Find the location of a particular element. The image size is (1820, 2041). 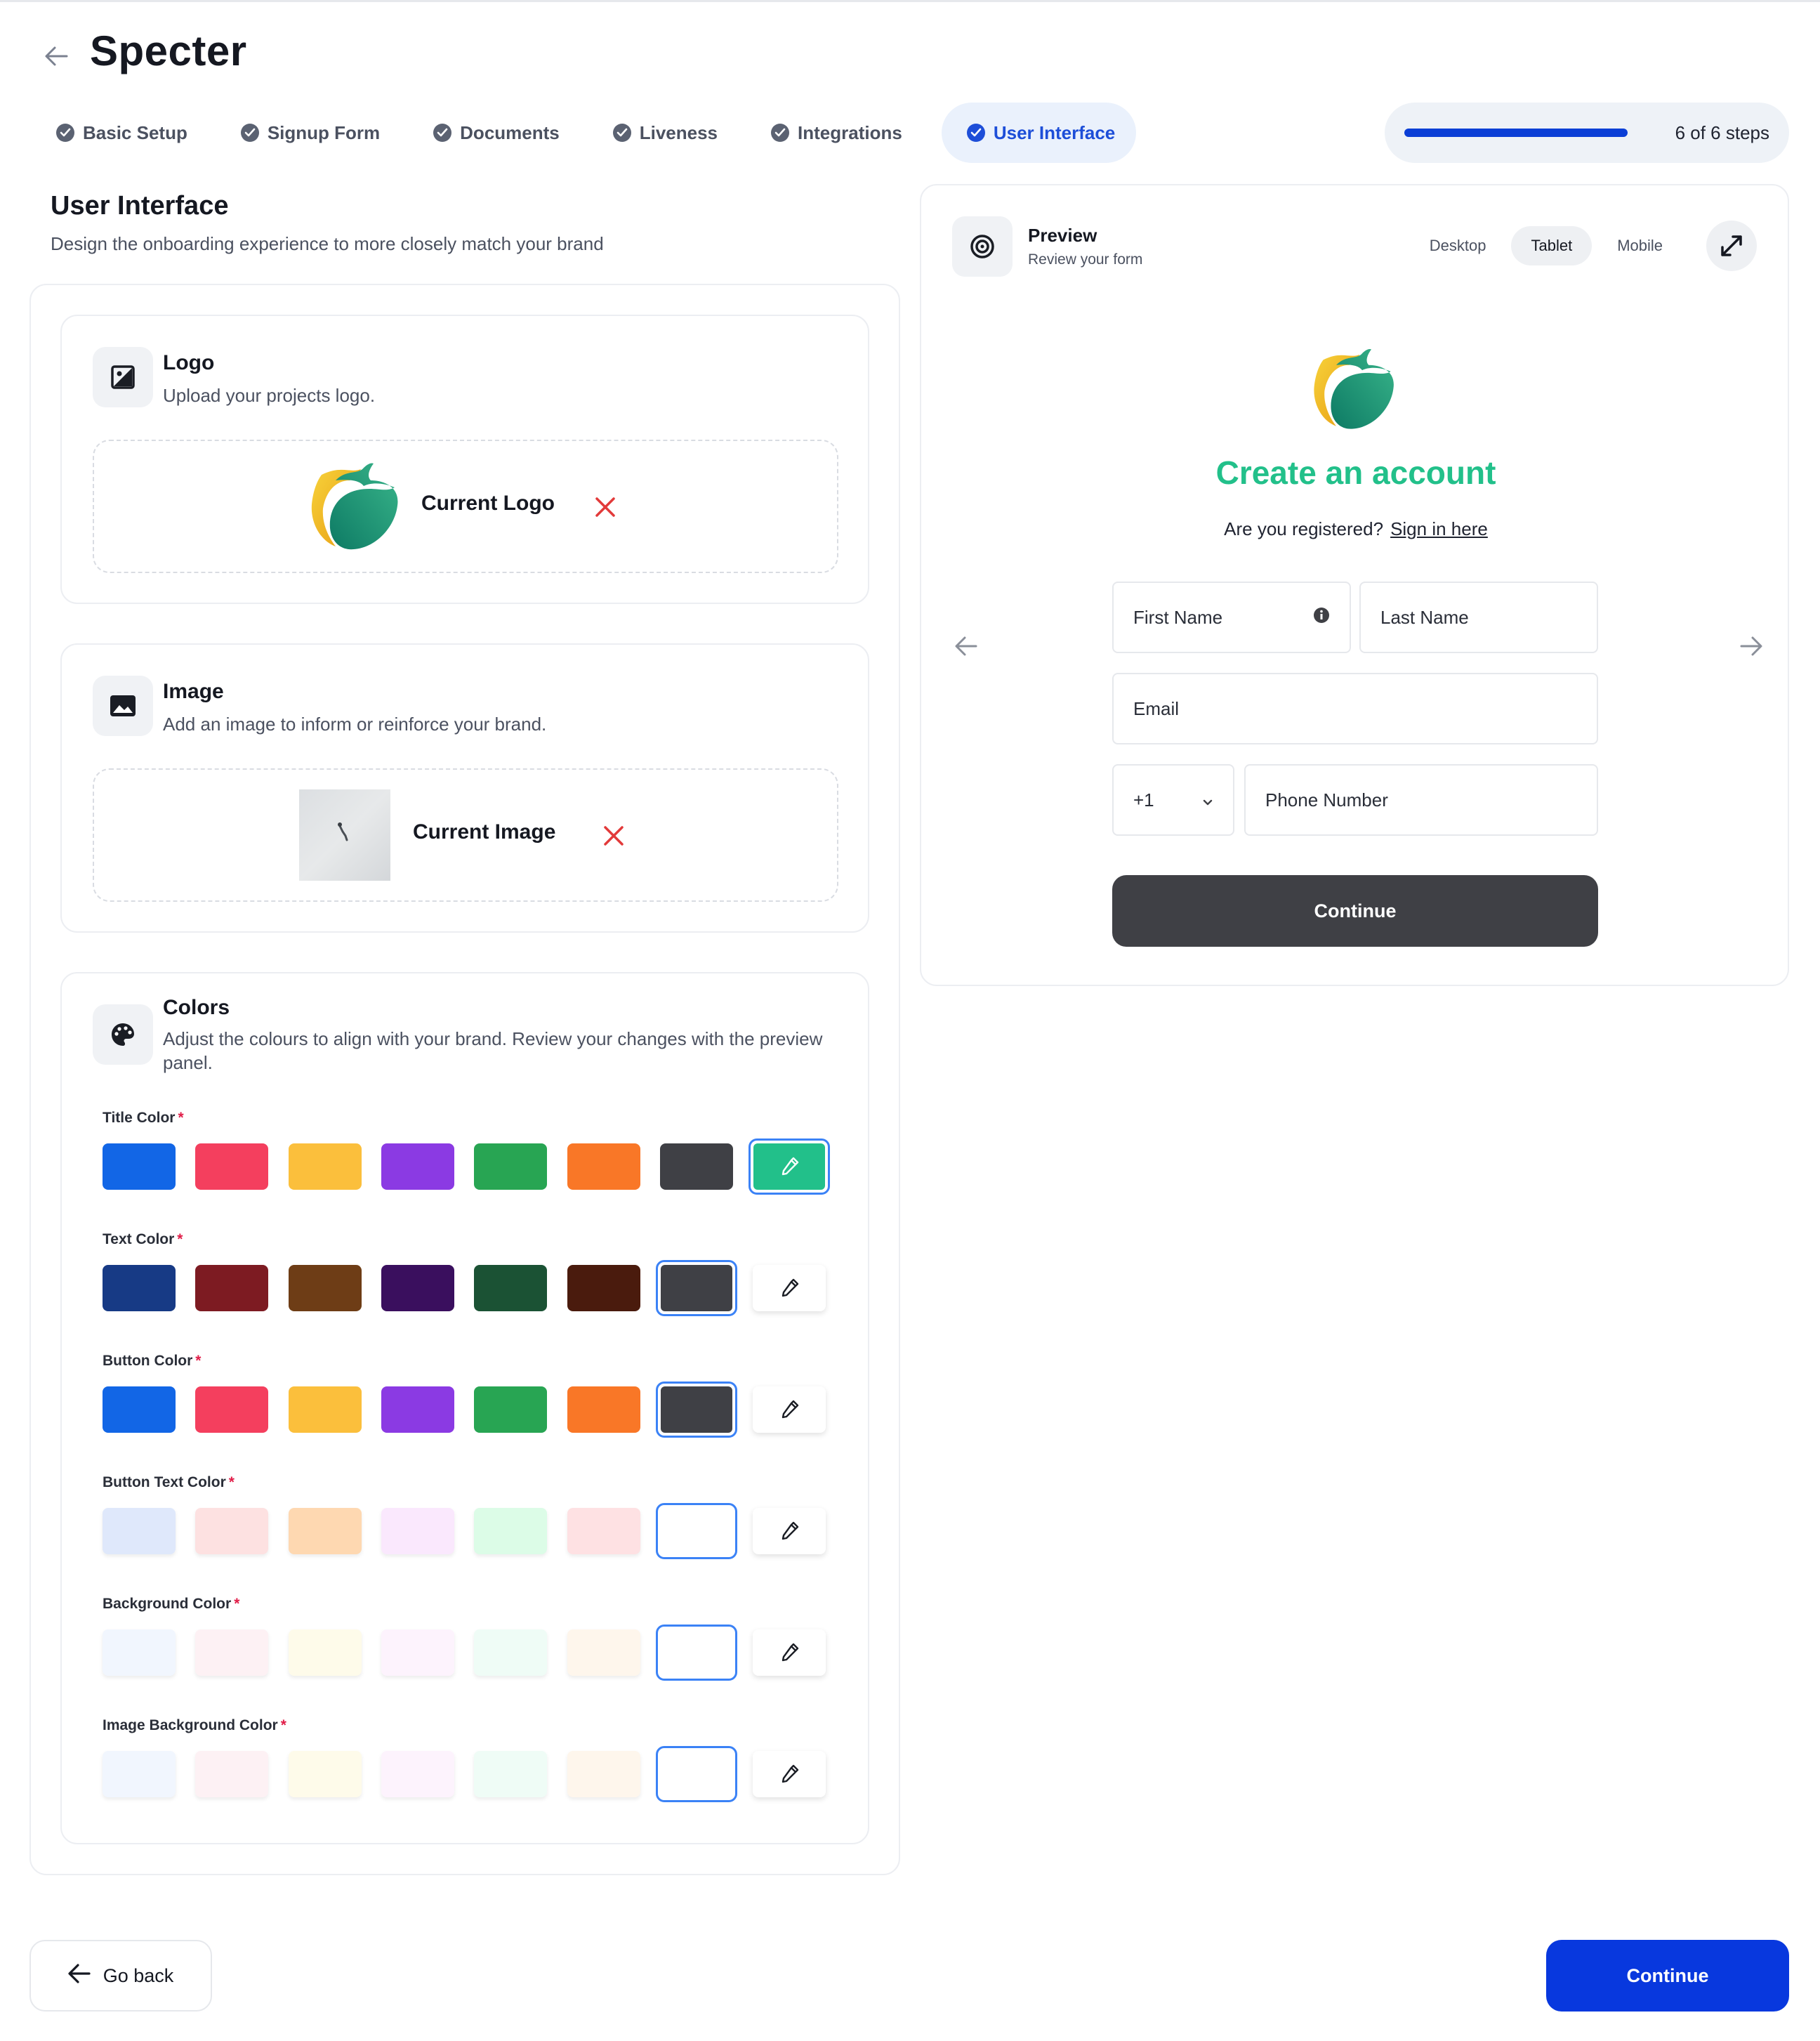

preview-signin-prompt: Are you registered? Sign in here is located at coordinates (1356, 529).